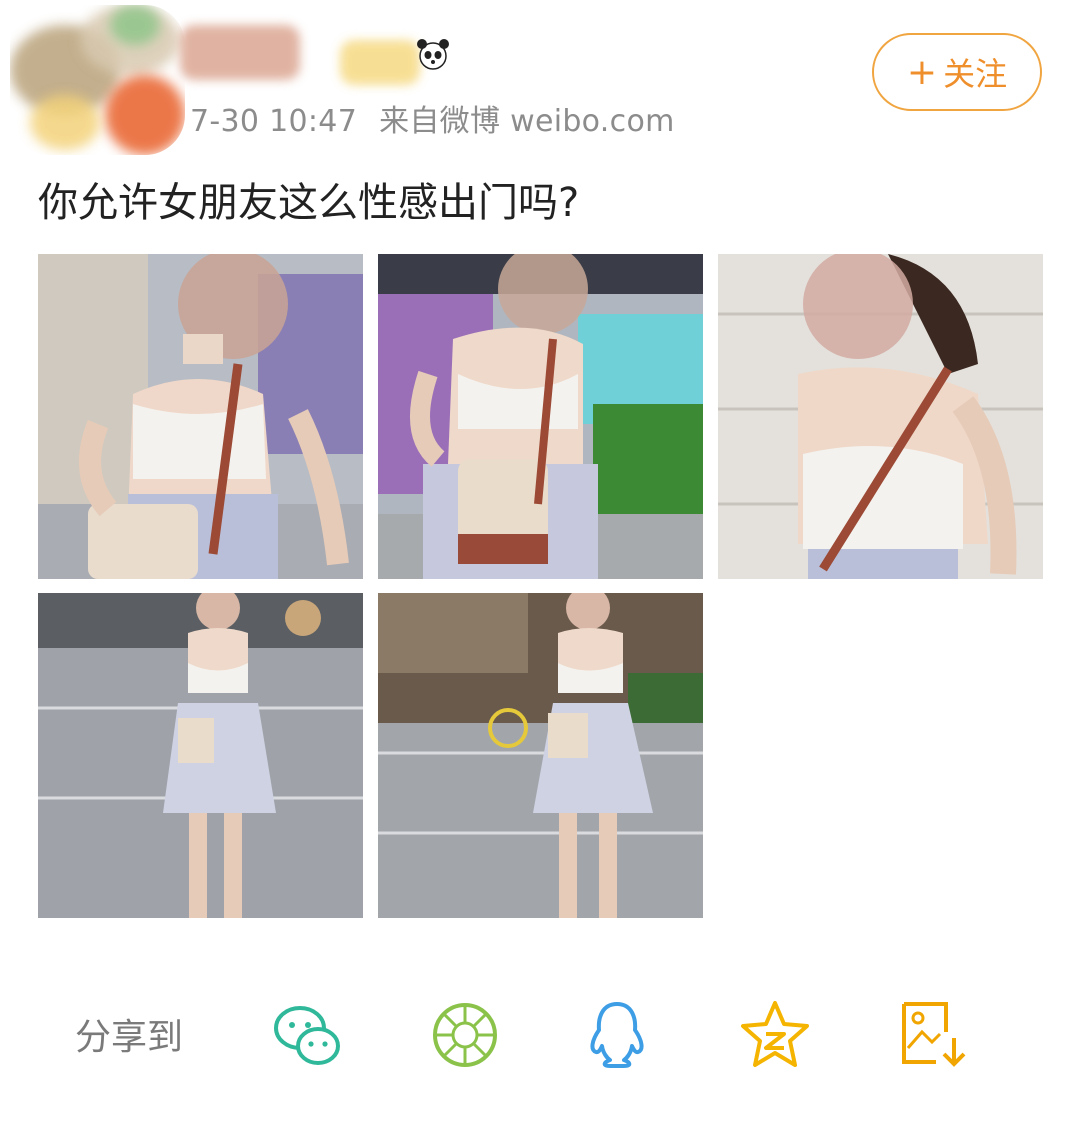 The height and width of the screenshot is (1130, 1080). What do you see at coordinates (975, 74) in the screenshot?
I see `follow-label: 关注` at bounding box center [975, 74].